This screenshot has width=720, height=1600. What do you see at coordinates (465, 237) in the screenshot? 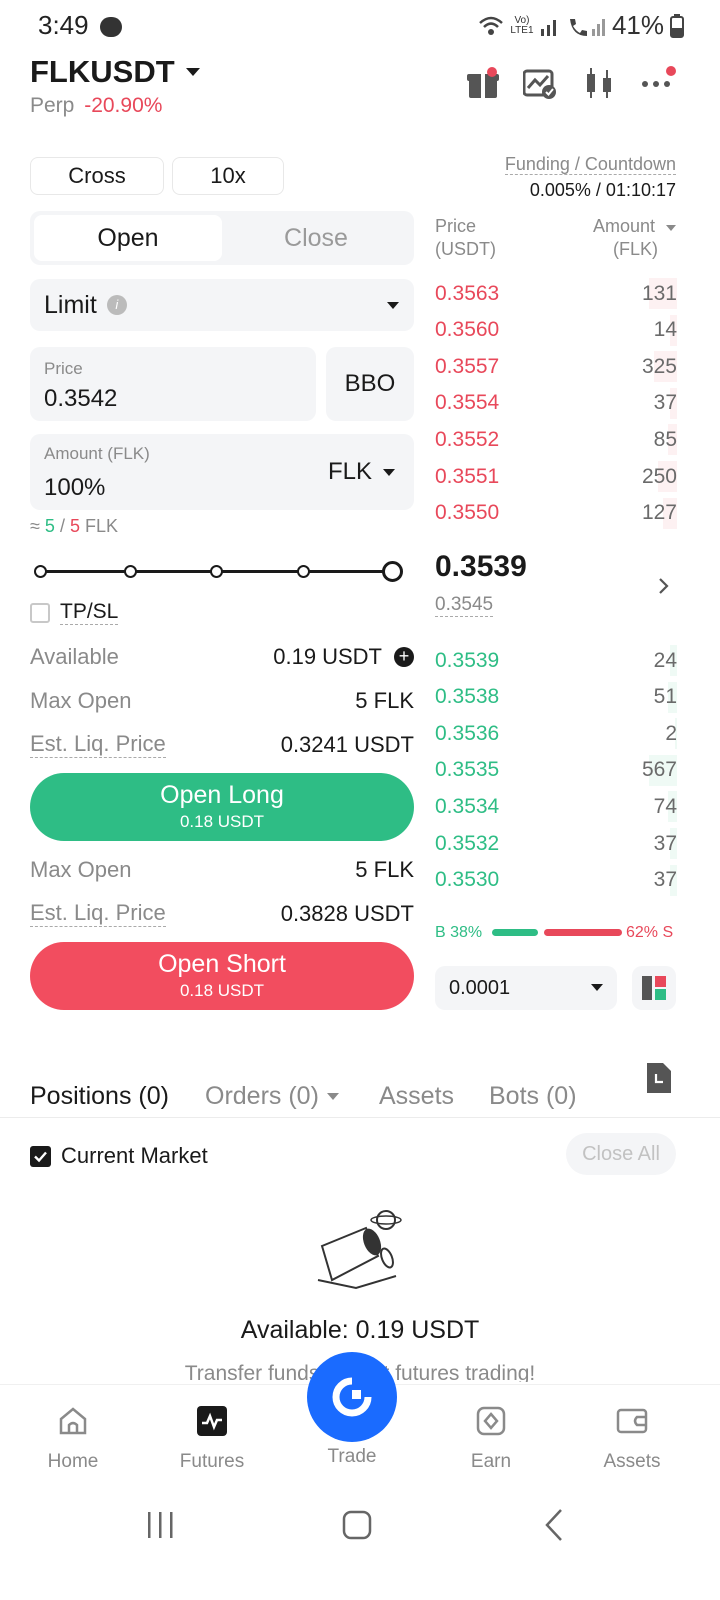
I see `orderbook-price-header: Price (USDT)` at bounding box center [465, 237].